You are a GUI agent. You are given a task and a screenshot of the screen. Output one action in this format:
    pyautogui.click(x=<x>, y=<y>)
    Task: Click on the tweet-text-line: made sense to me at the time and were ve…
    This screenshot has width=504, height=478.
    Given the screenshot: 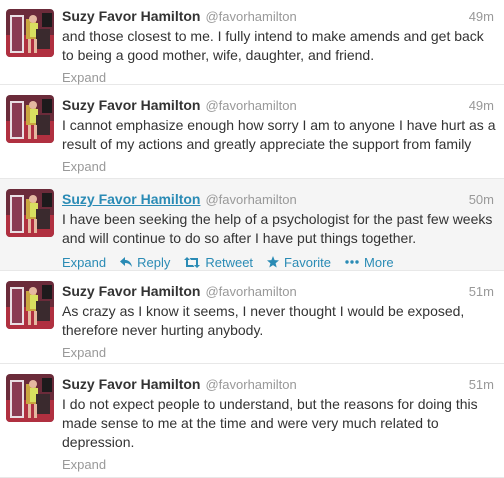 What is the action you would take?
    pyautogui.click(x=250, y=423)
    